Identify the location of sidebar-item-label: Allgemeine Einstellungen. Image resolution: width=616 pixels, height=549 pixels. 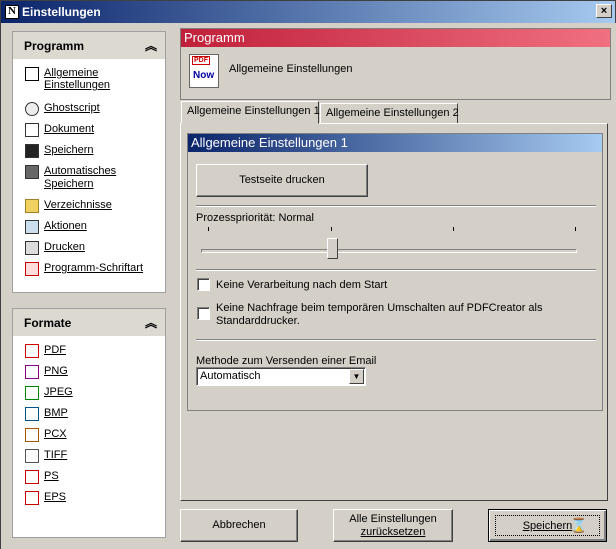
(77, 79).